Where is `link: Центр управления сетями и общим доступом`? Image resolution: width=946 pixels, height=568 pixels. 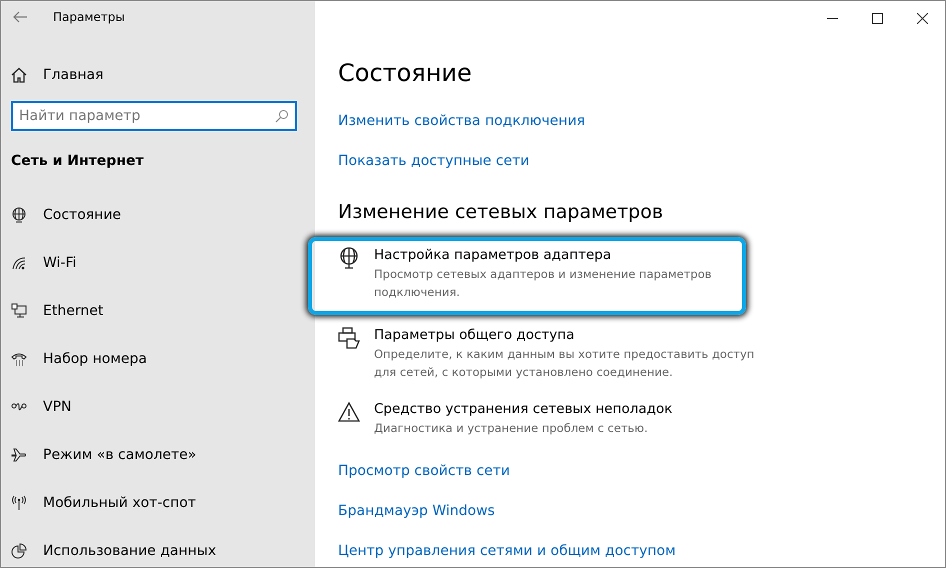
link: Центр управления сетями и общим доступом is located at coordinates (507, 551).